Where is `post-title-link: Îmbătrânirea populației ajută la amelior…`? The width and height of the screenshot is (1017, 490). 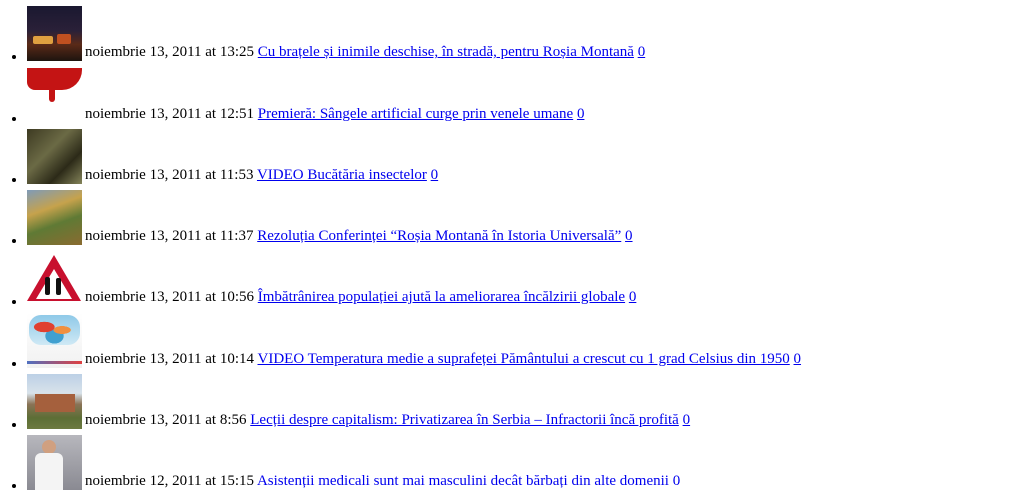 post-title-link: Îmbătrânirea populației ajută la amelior… is located at coordinates (441, 297).